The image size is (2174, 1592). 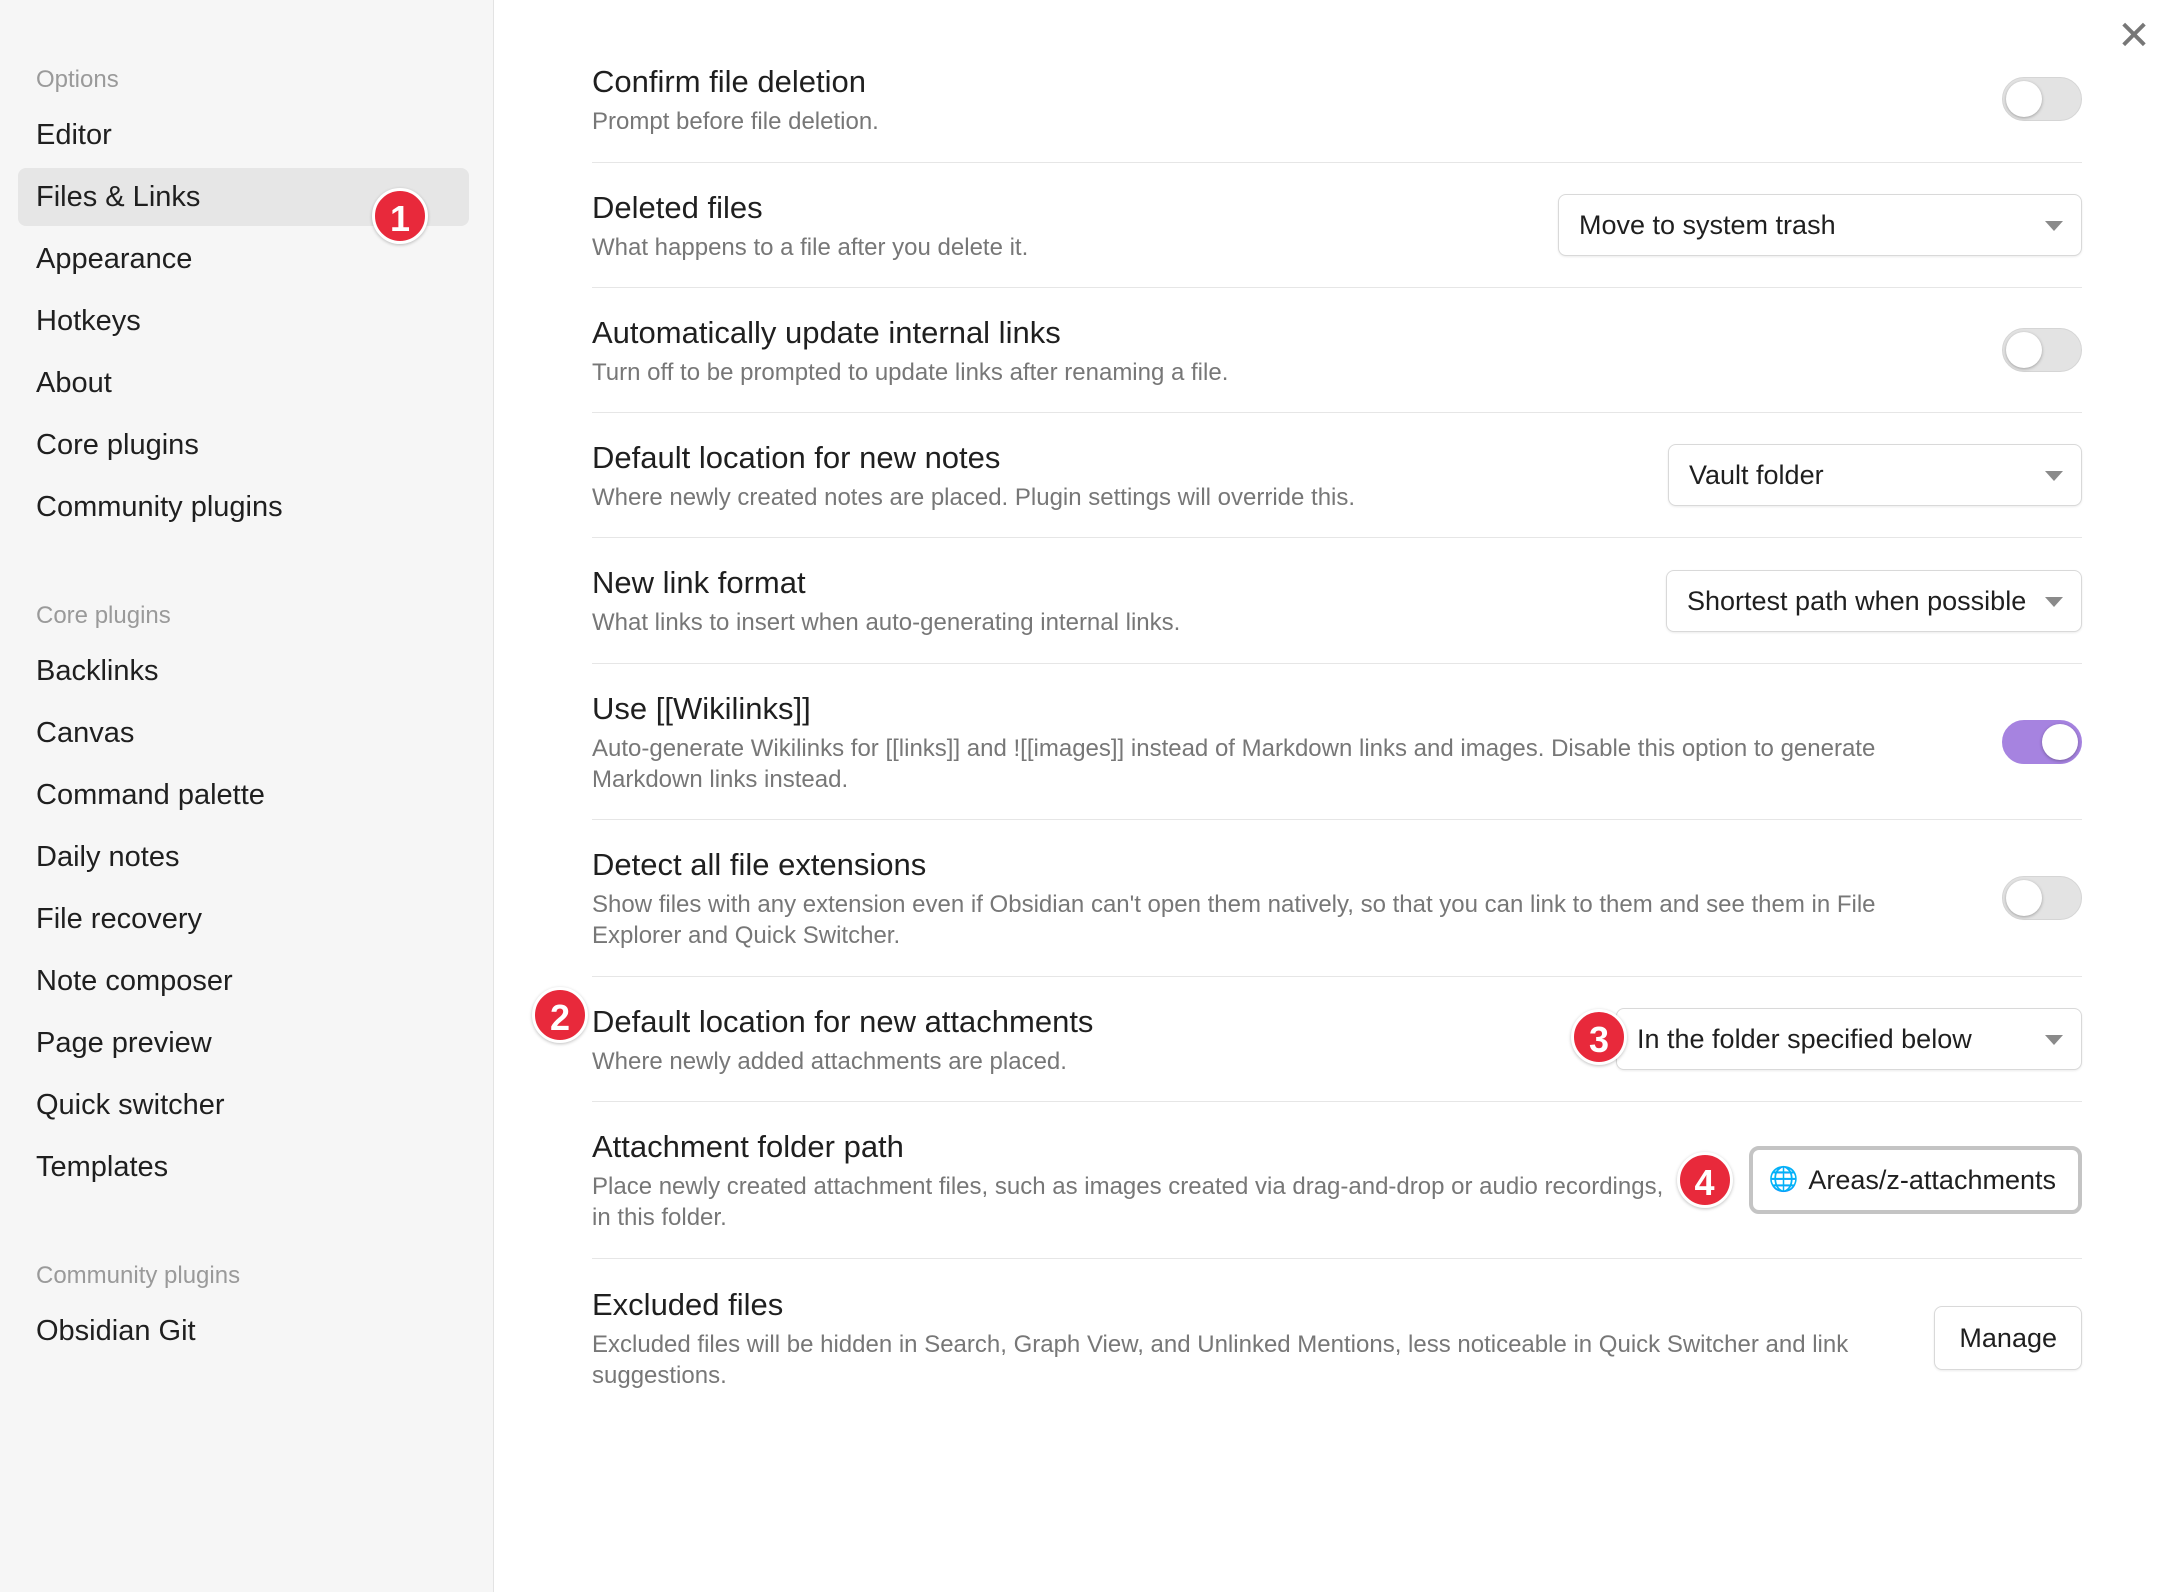 I want to click on sidebar-item-obsidian-git: Obsidian Git, so click(x=243, y=1331).